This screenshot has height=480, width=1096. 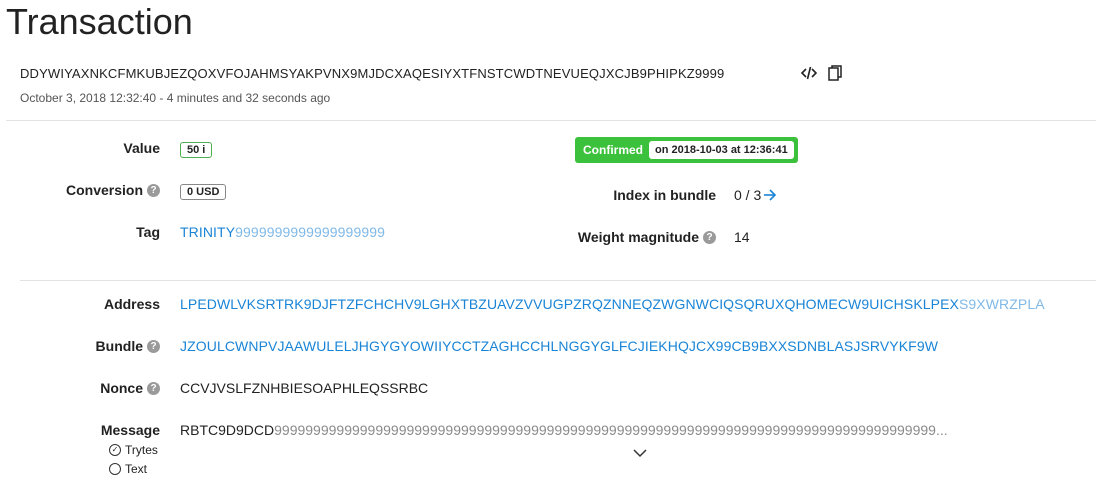 What do you see at coordinates (99, 21) in the screenshot?
I see `page-title: Transaction` at bounding box center [99, 21].